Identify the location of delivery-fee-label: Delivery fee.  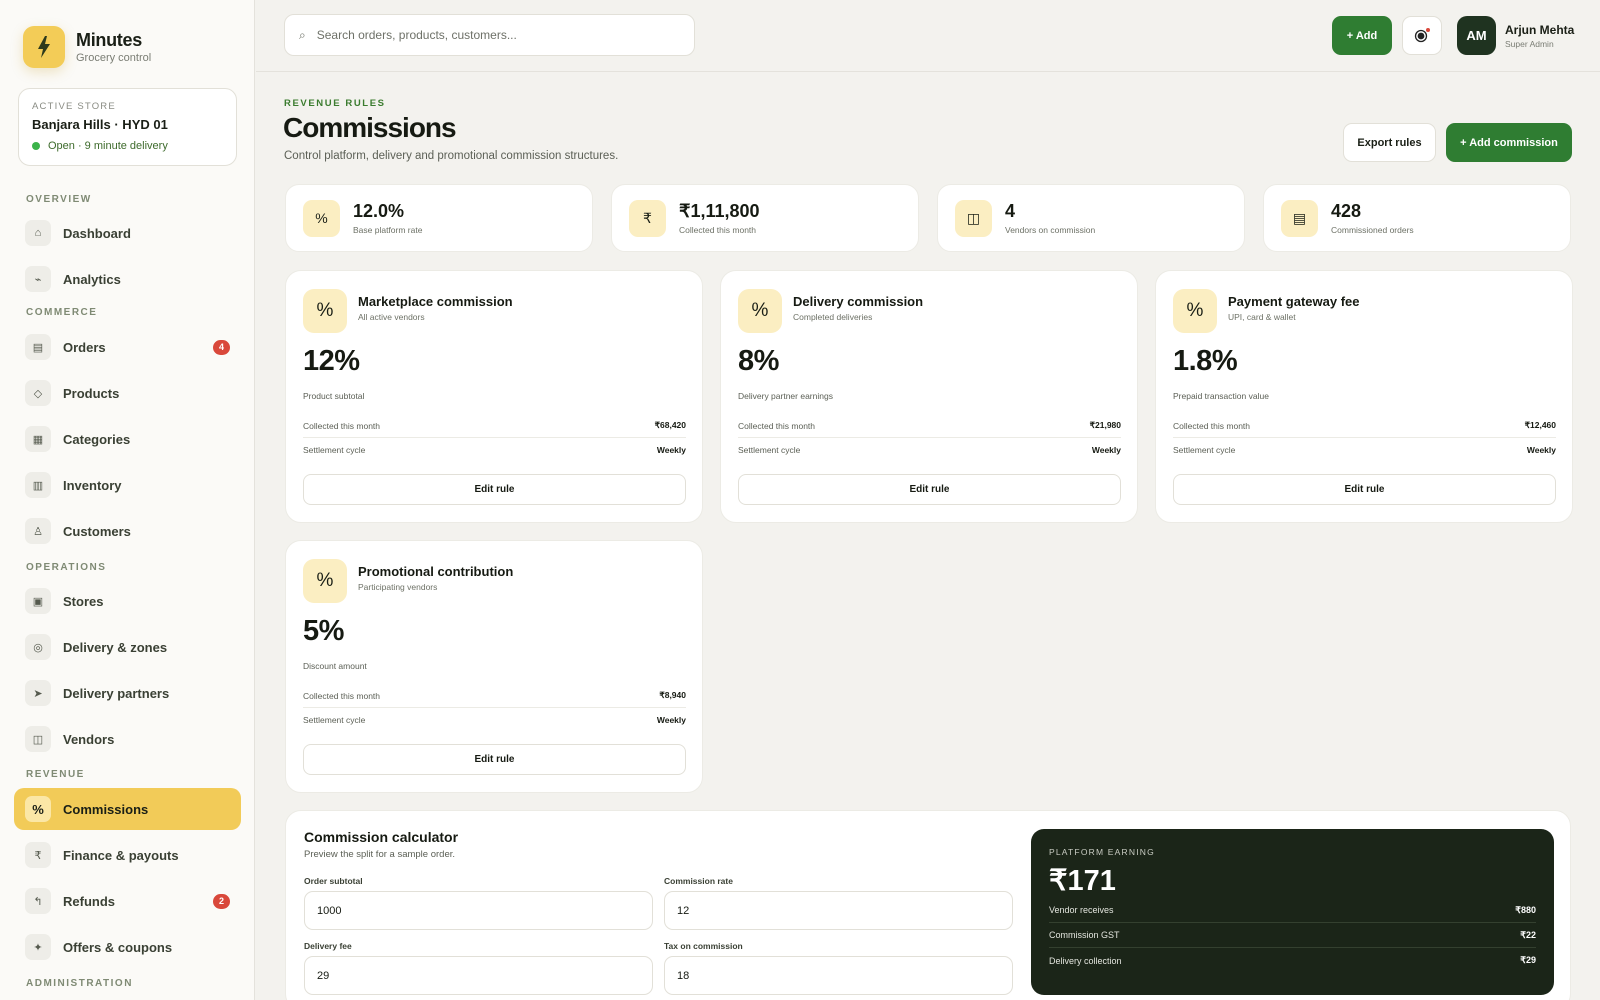
(328, 946).